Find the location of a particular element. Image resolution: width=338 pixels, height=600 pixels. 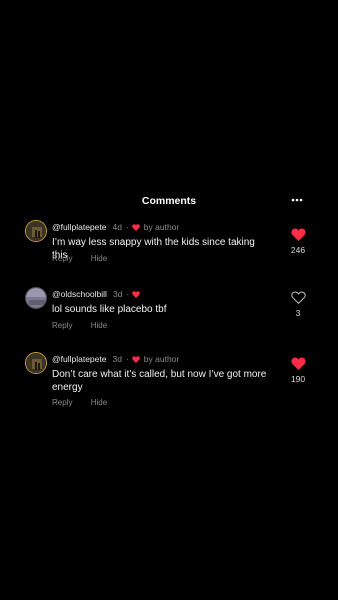

header-title: Comments is located at coordinates (169, 201).